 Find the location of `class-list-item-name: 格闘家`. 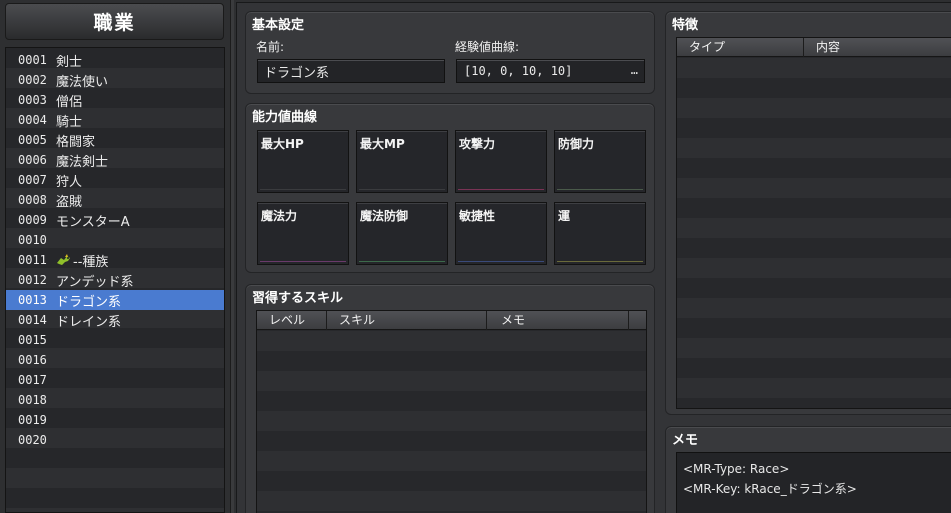

class-list-item-name: 格闘家 is located at coordinates (76, 142).